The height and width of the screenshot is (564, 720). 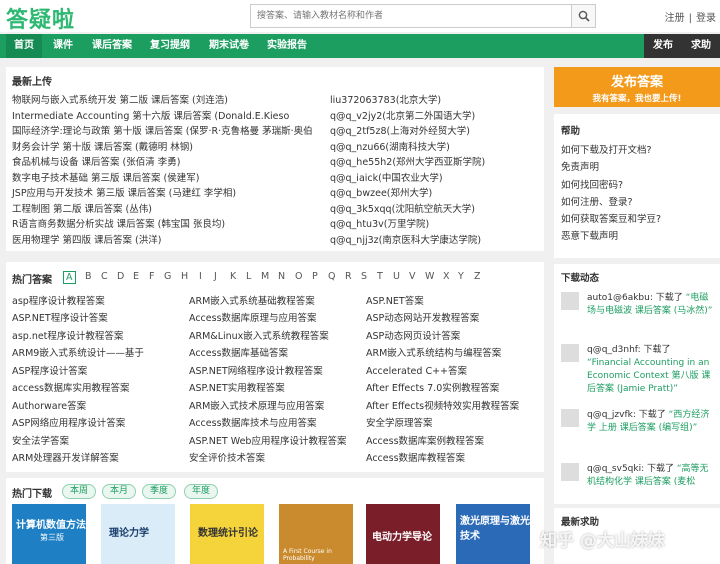 I want to click on nav-exams: 期末试卷, so click(x=229, y=46).